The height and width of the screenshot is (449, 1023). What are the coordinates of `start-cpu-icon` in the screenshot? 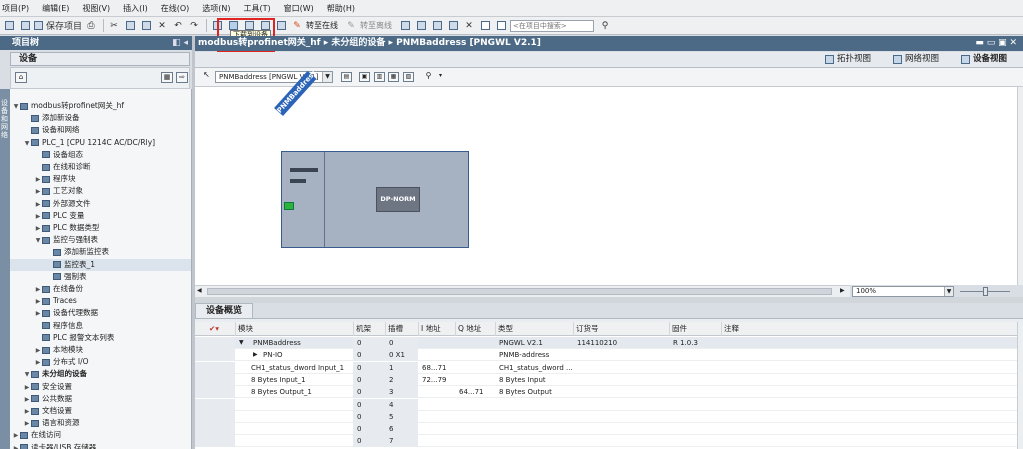 It's located at (437, 26).